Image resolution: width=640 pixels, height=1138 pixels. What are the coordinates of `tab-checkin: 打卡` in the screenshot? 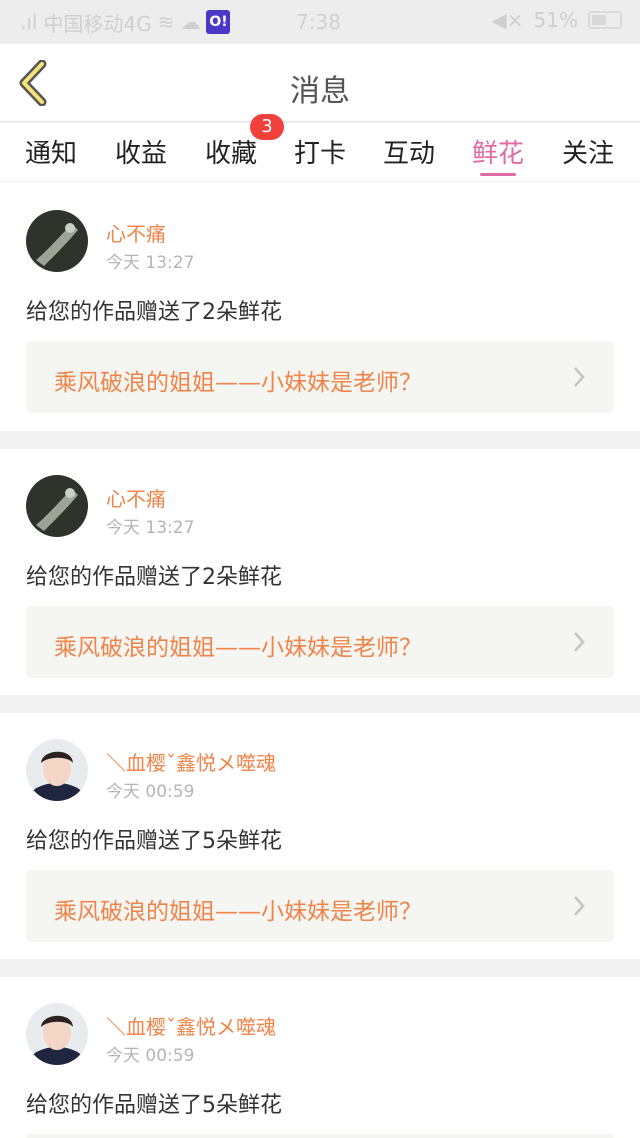 It's located at (320, 151).